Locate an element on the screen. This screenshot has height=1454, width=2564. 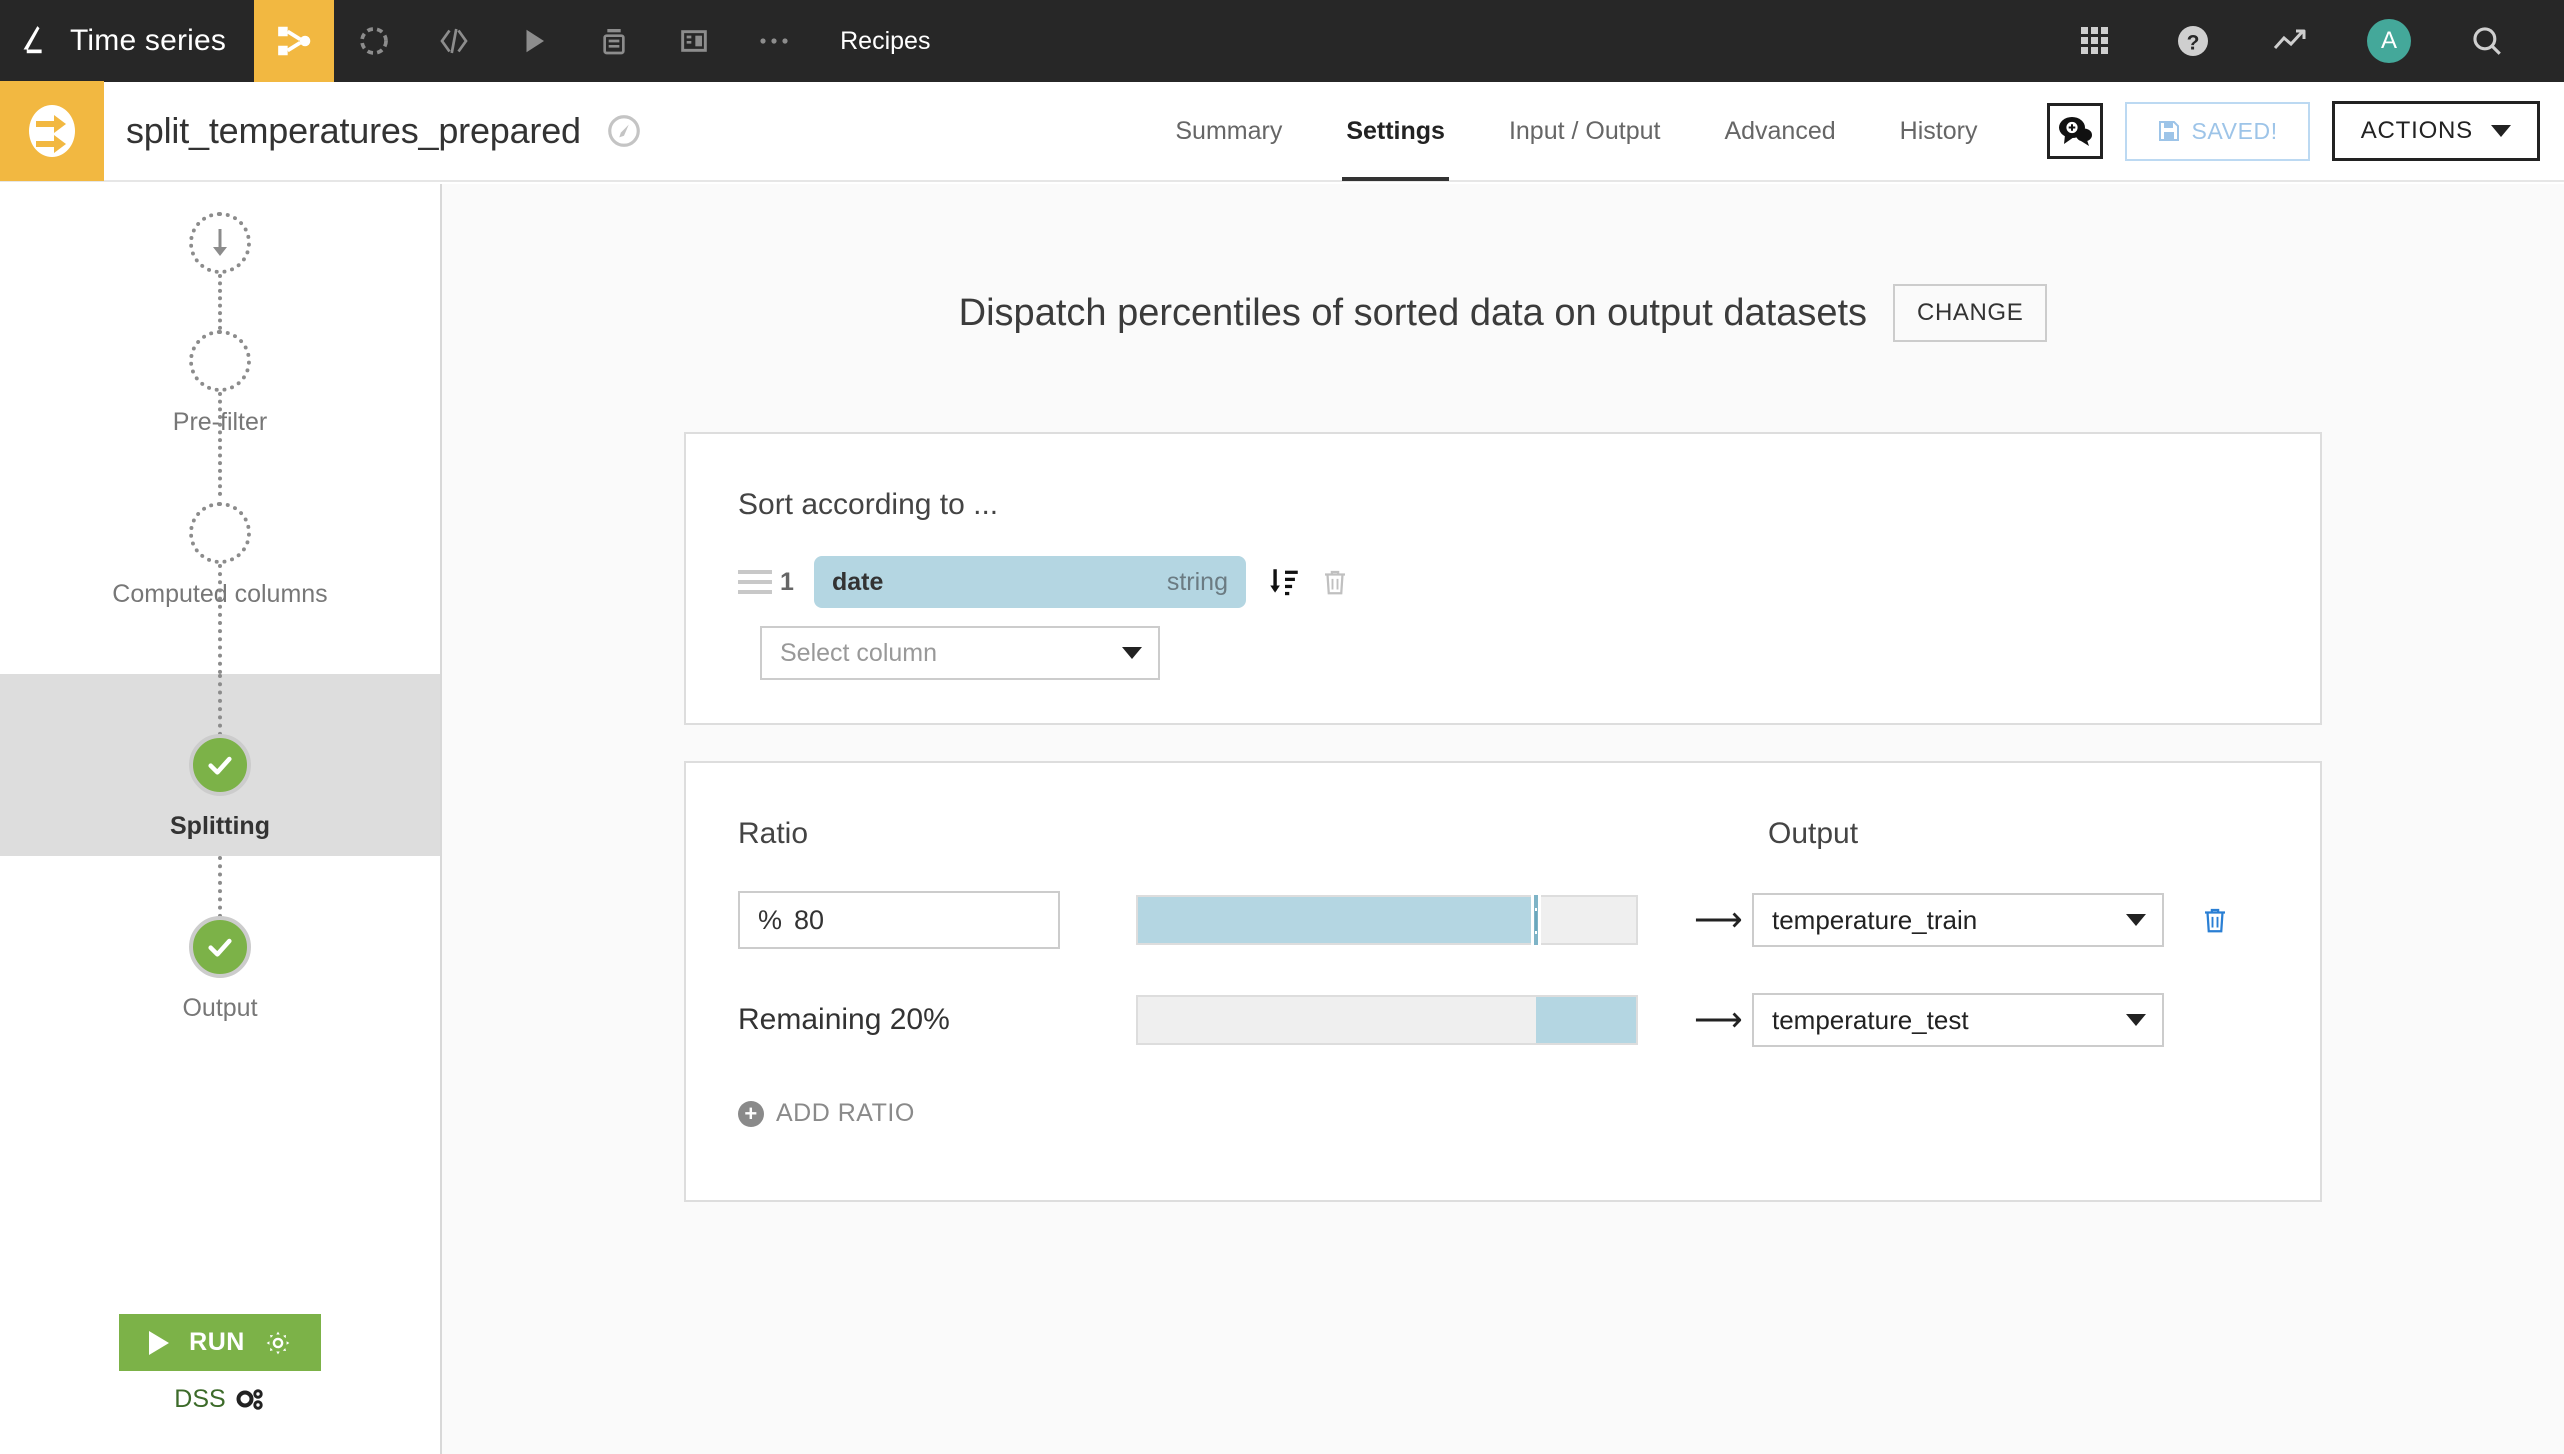
sidebar-step-pre-filter: Pre-filter is located at coordinates (220, 416).